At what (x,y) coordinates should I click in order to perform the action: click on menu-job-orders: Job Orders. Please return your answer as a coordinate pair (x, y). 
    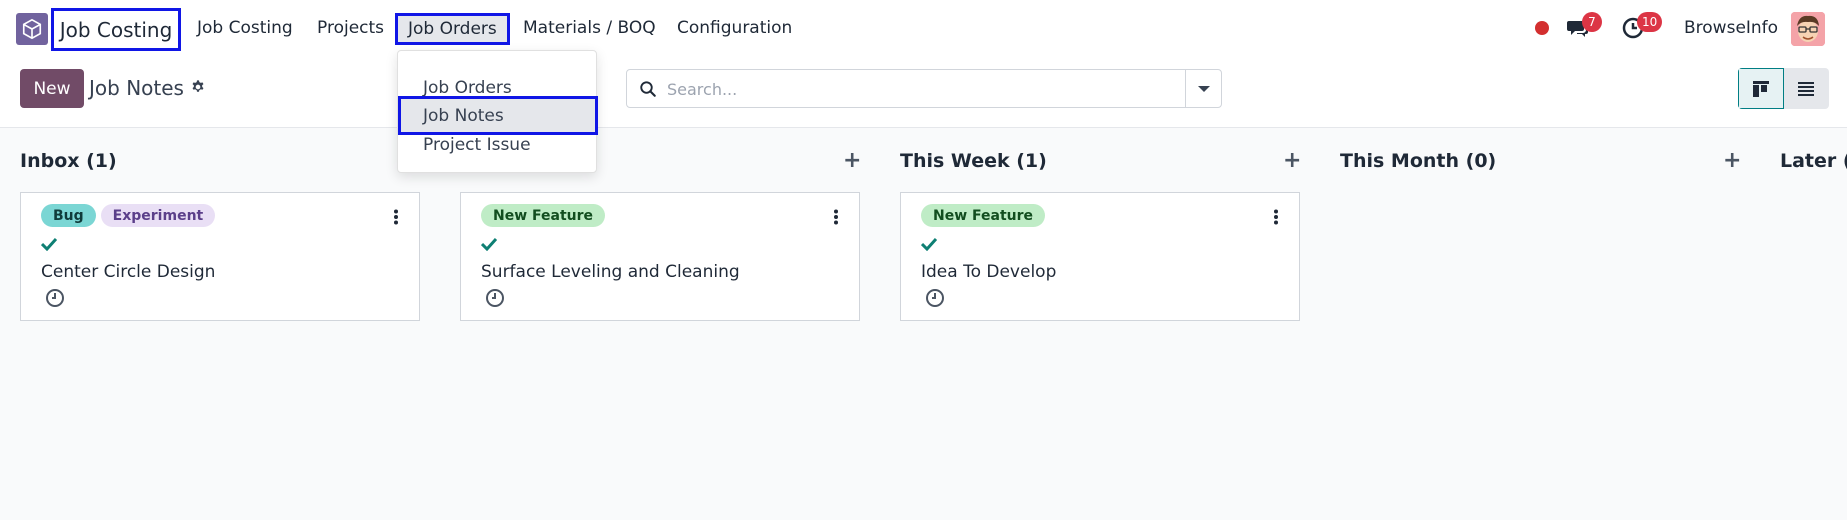
    Looking at the image, I should click on (452, 29).